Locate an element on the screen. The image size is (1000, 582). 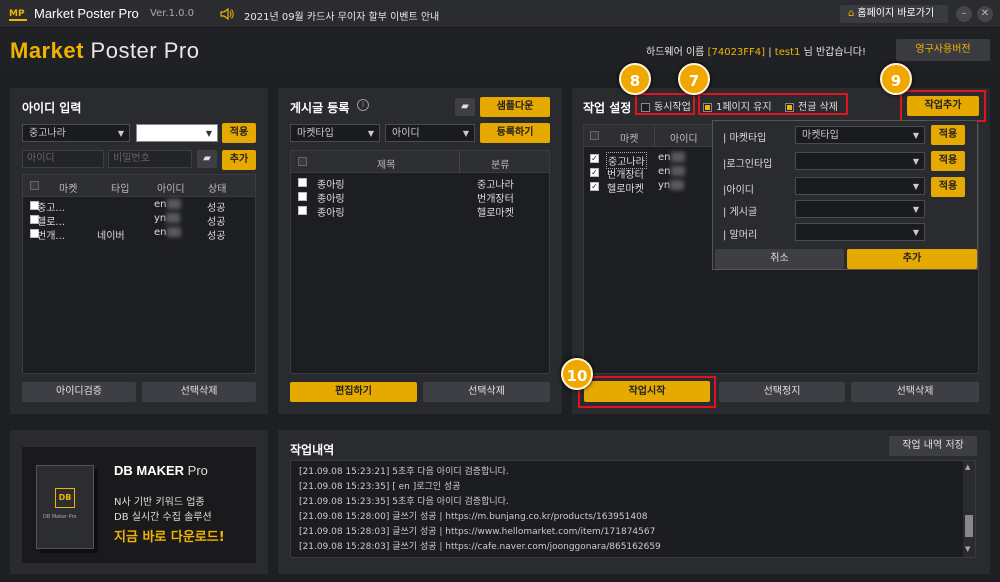
row-status: 성공 is located at coordinates (216, 208).